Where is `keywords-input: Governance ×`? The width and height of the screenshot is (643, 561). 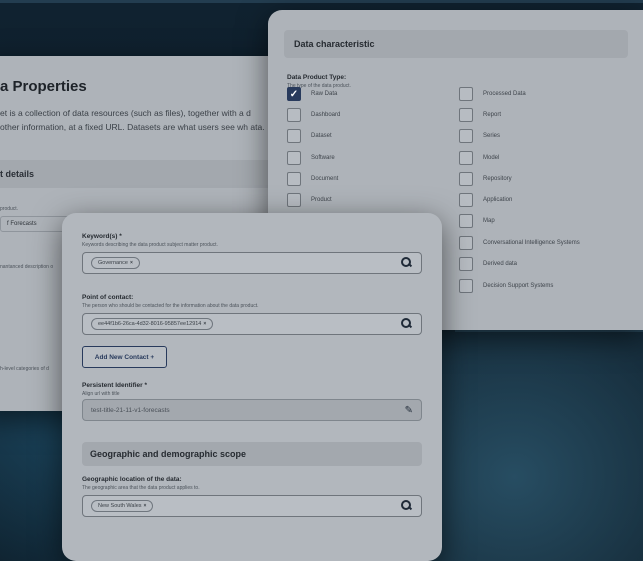 keywords-input: Governance × is located at coordinates (252, 263).